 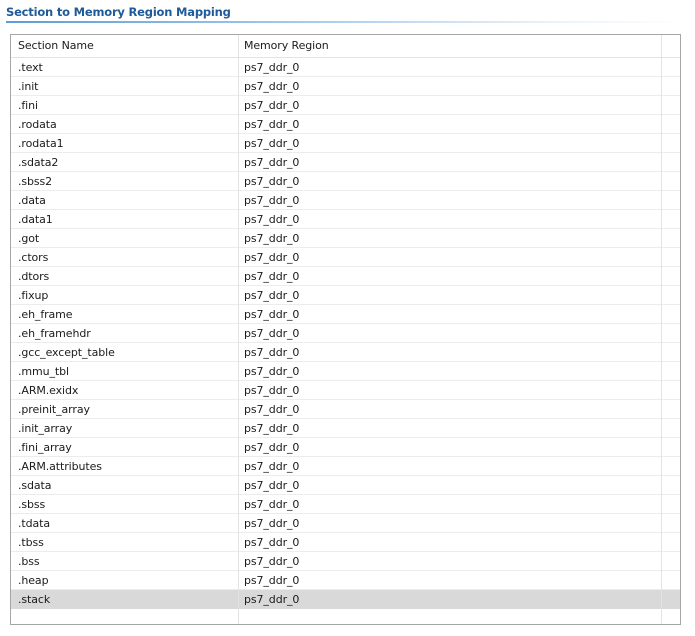 I want to click on table-row: .eh_framehdr ps7_ddr_0, so click(x=345, y=333).